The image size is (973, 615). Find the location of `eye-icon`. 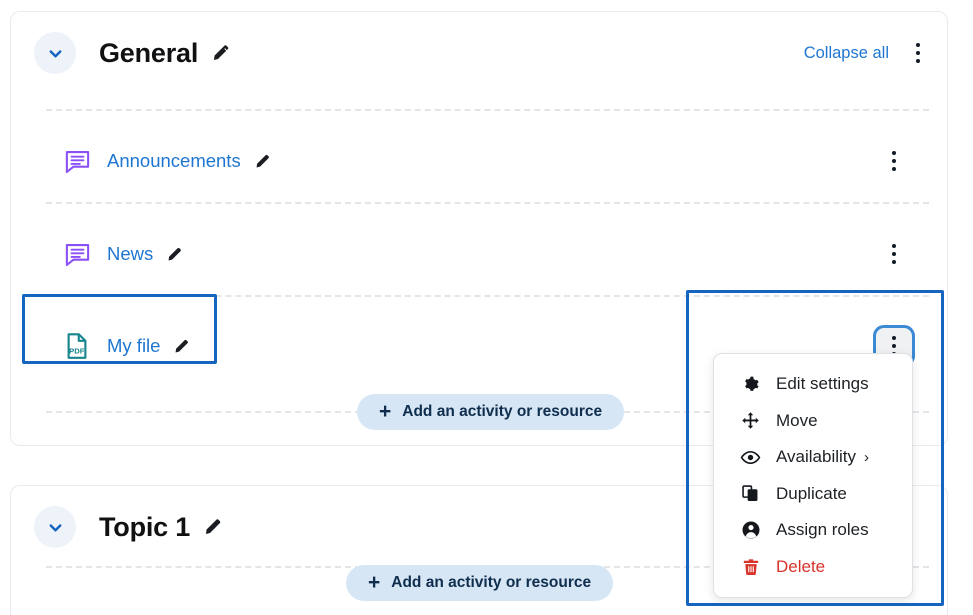

eye-icon is located at coordinates (750, 457).